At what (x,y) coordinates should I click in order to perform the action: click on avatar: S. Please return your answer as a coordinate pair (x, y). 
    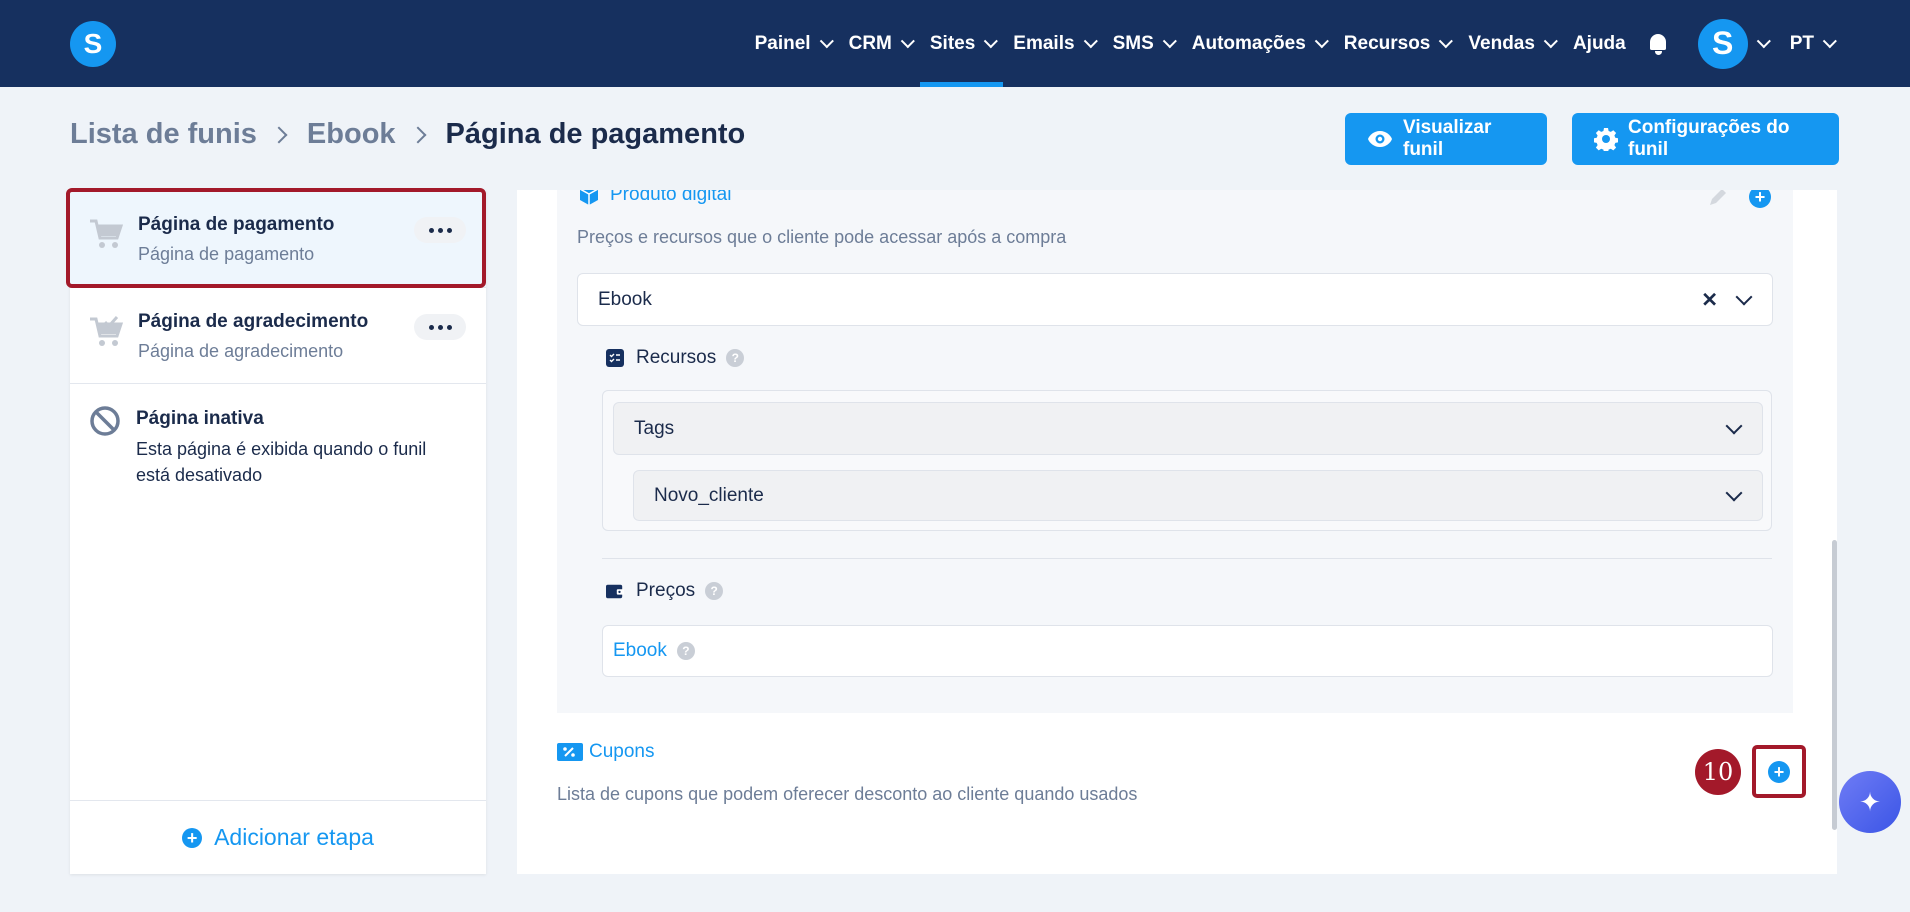
    Looking at the image, I should click on (1722, 43).